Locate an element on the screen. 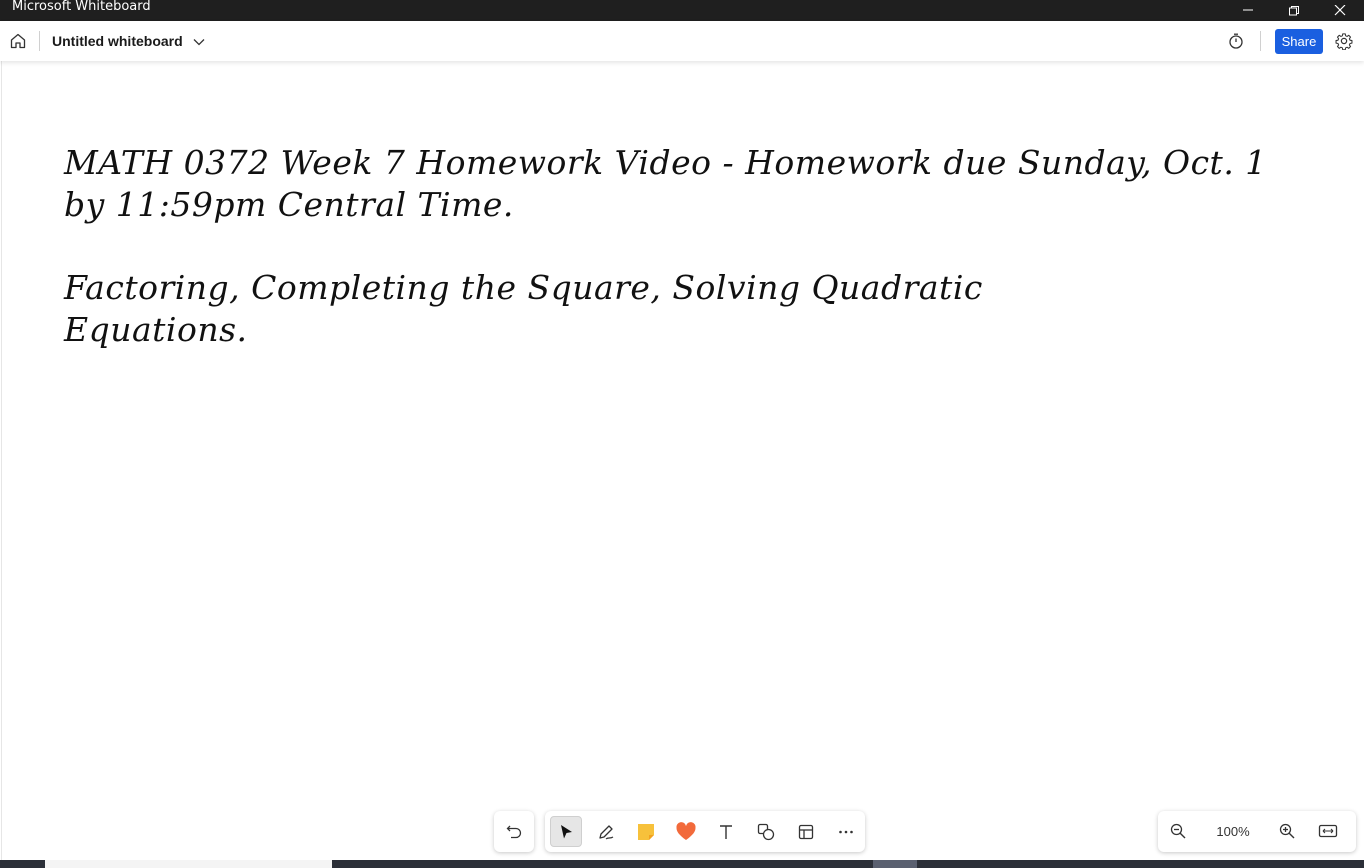 This screenshot has width=1364, height=868. sticky-note-tool is located at coordinates (646, 831).